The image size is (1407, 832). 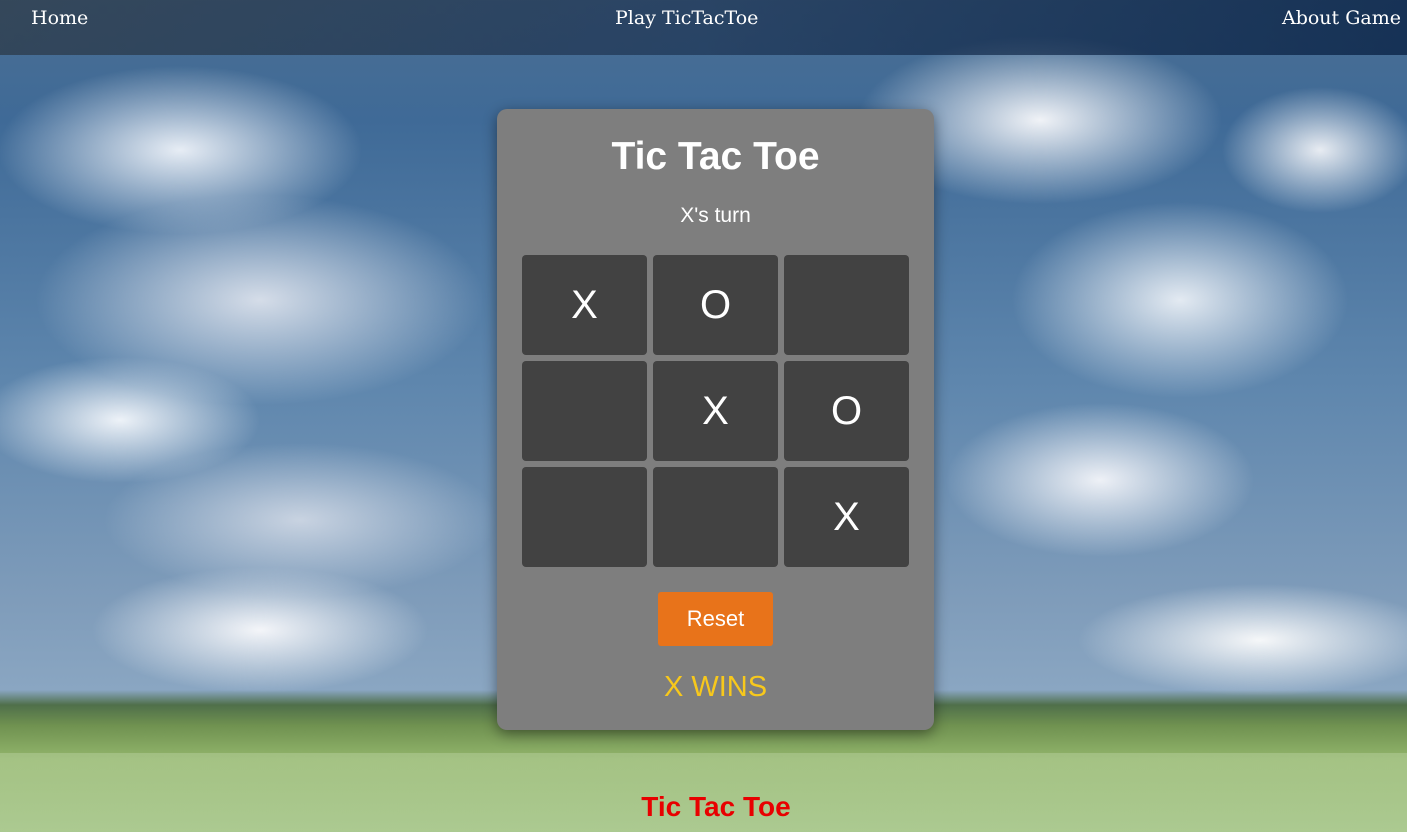 I want to click on board-cell-r2c2: X, so click(x=715, y=411).